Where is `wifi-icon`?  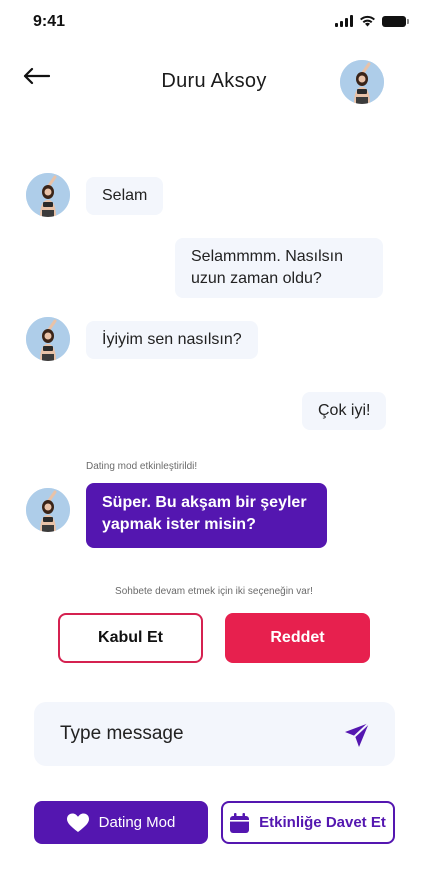 wifi-icon is located at coordinates (367, 21).